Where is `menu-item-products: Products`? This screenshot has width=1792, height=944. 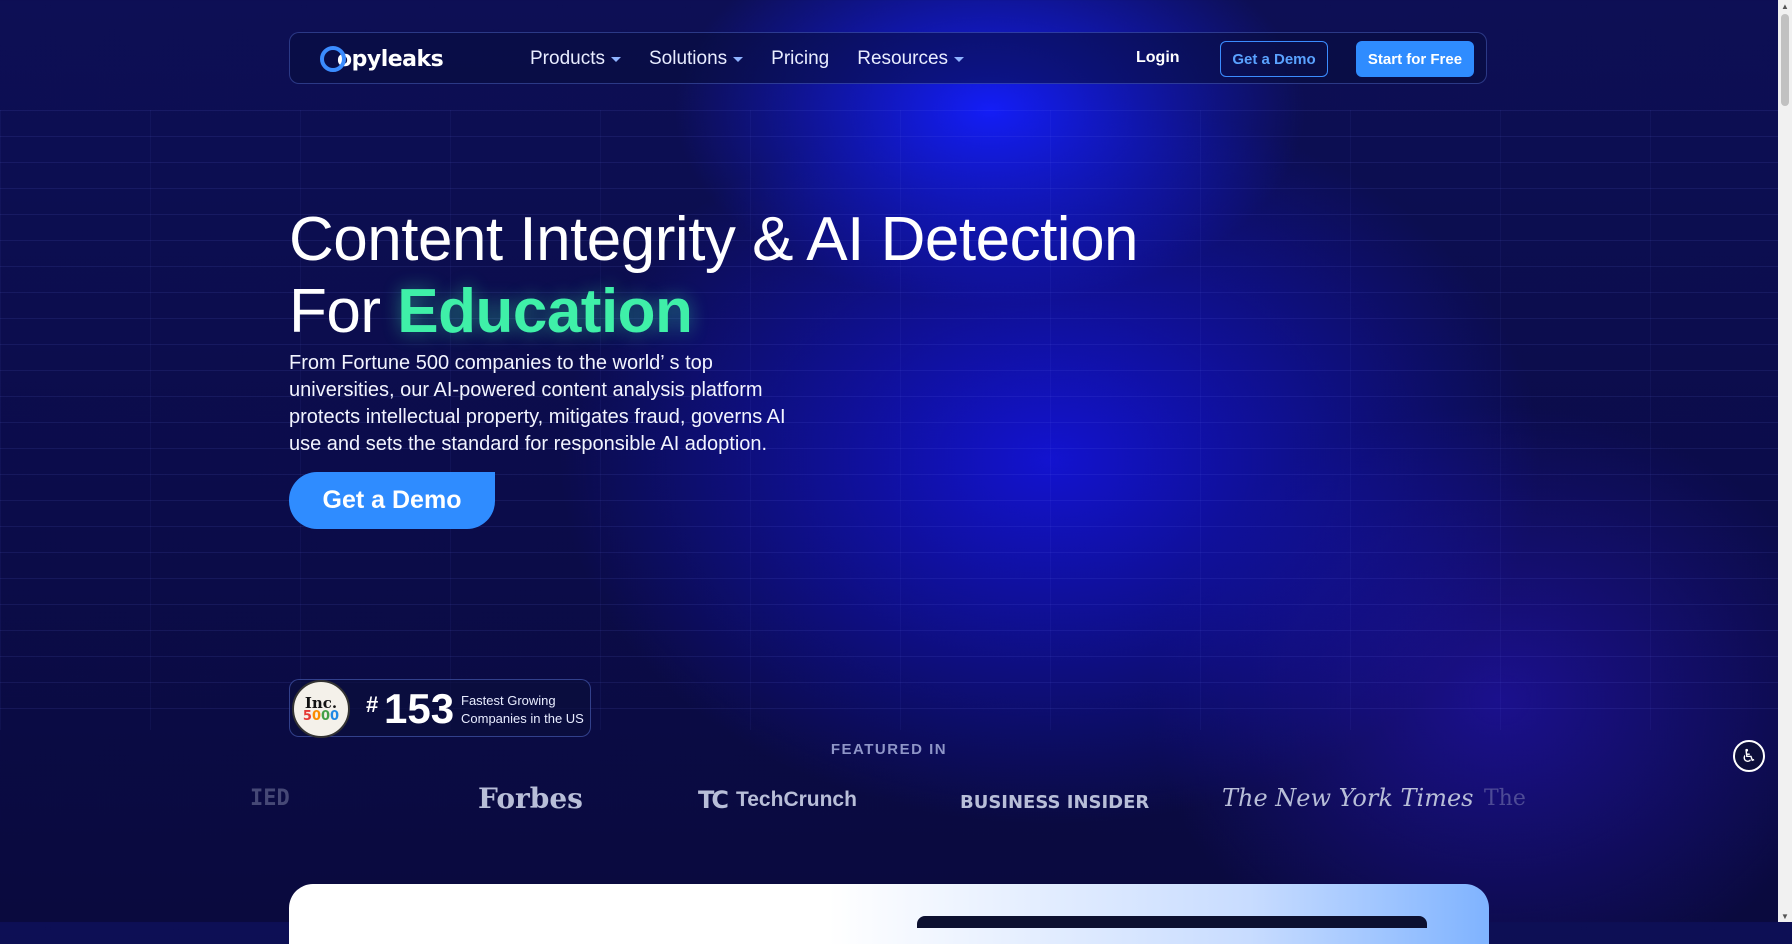
menu-item-products: Products is located at coordinates (575, 59).